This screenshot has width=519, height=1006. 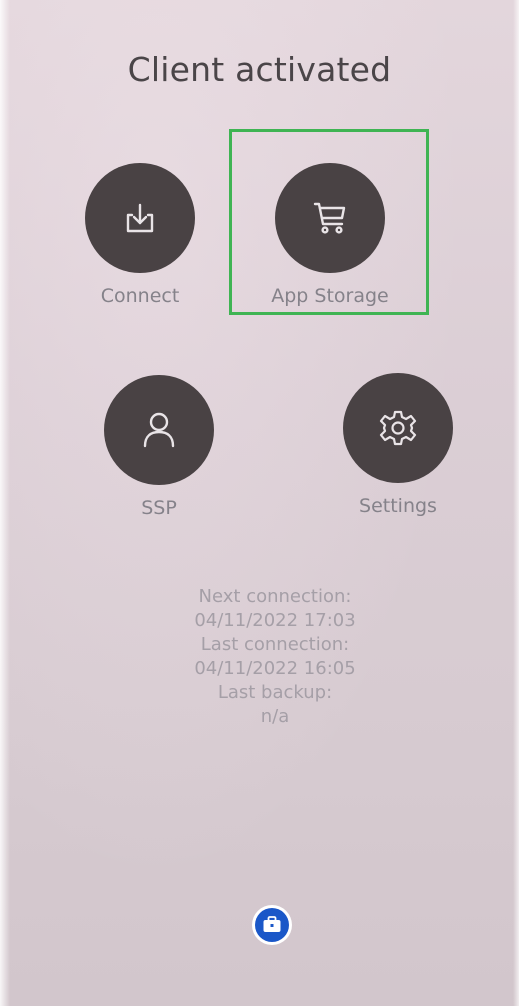 I want to click on last-connection-label: Last connection:, so click(x=275, y=644).